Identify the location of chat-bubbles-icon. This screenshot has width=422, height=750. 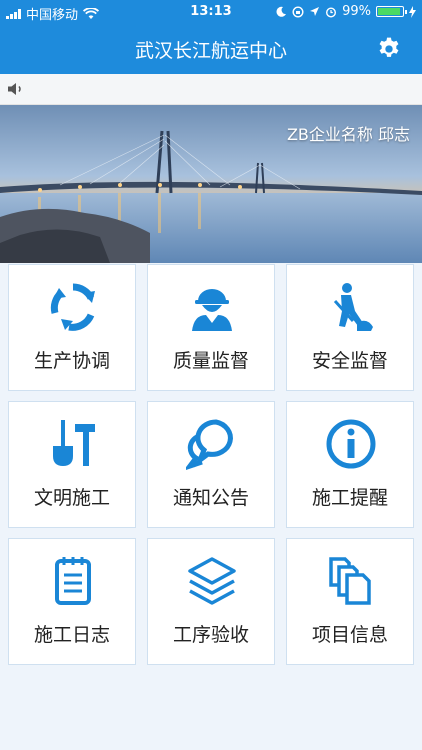
(209, 444).